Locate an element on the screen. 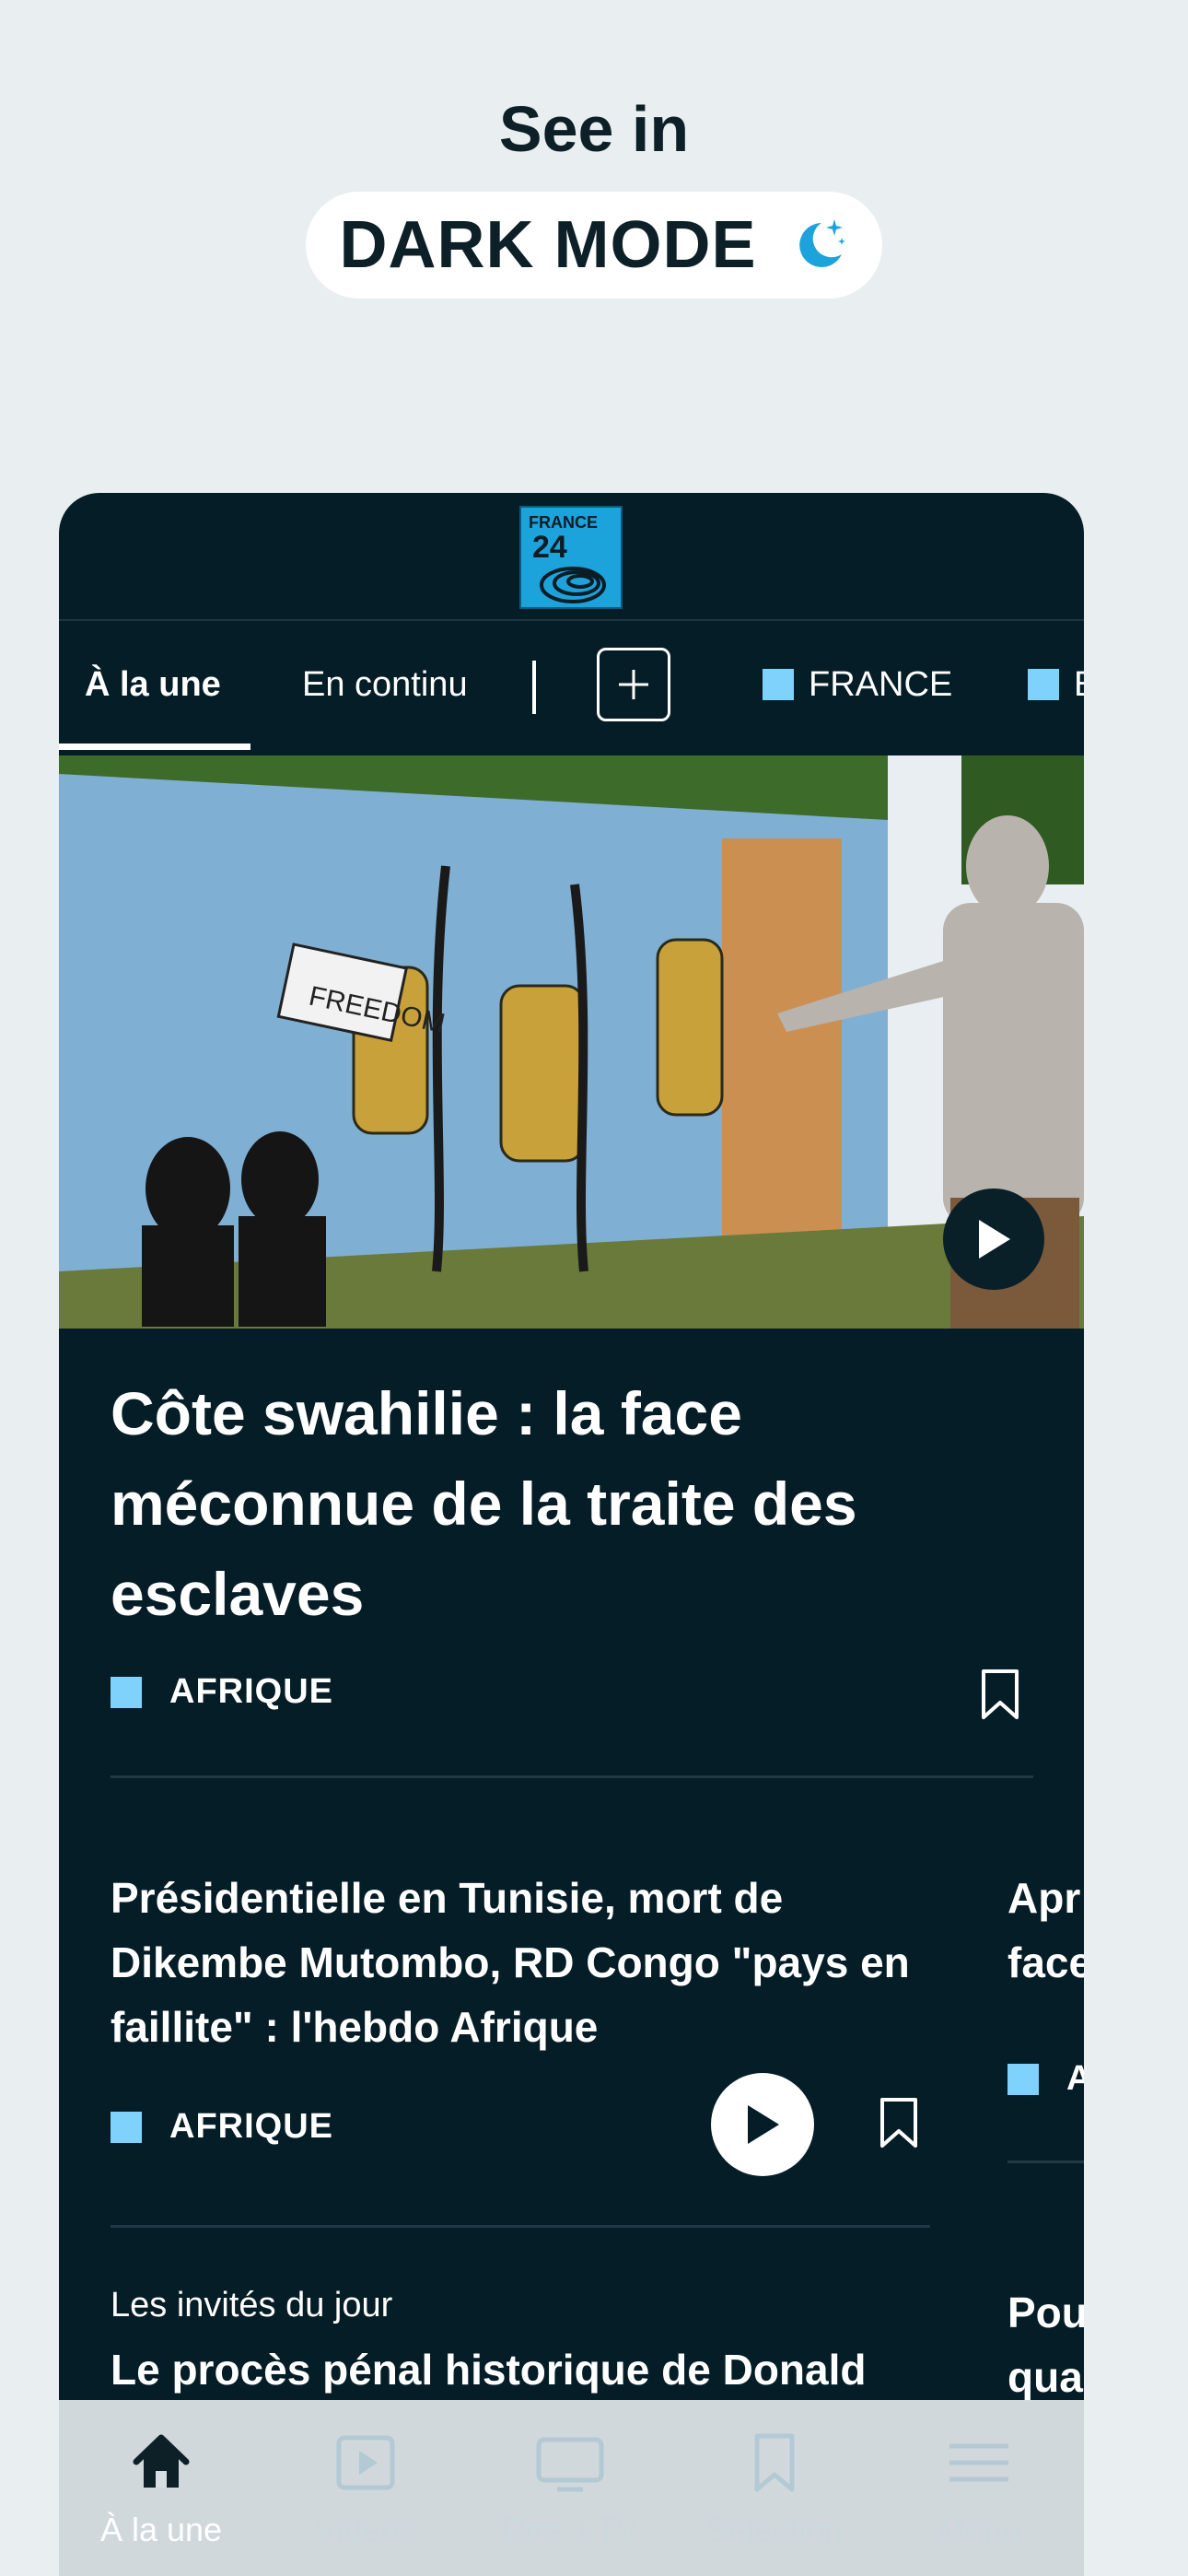 This screenshot has height=2576, width=1188. promo-title: See in is located at coordinates (594, 129).